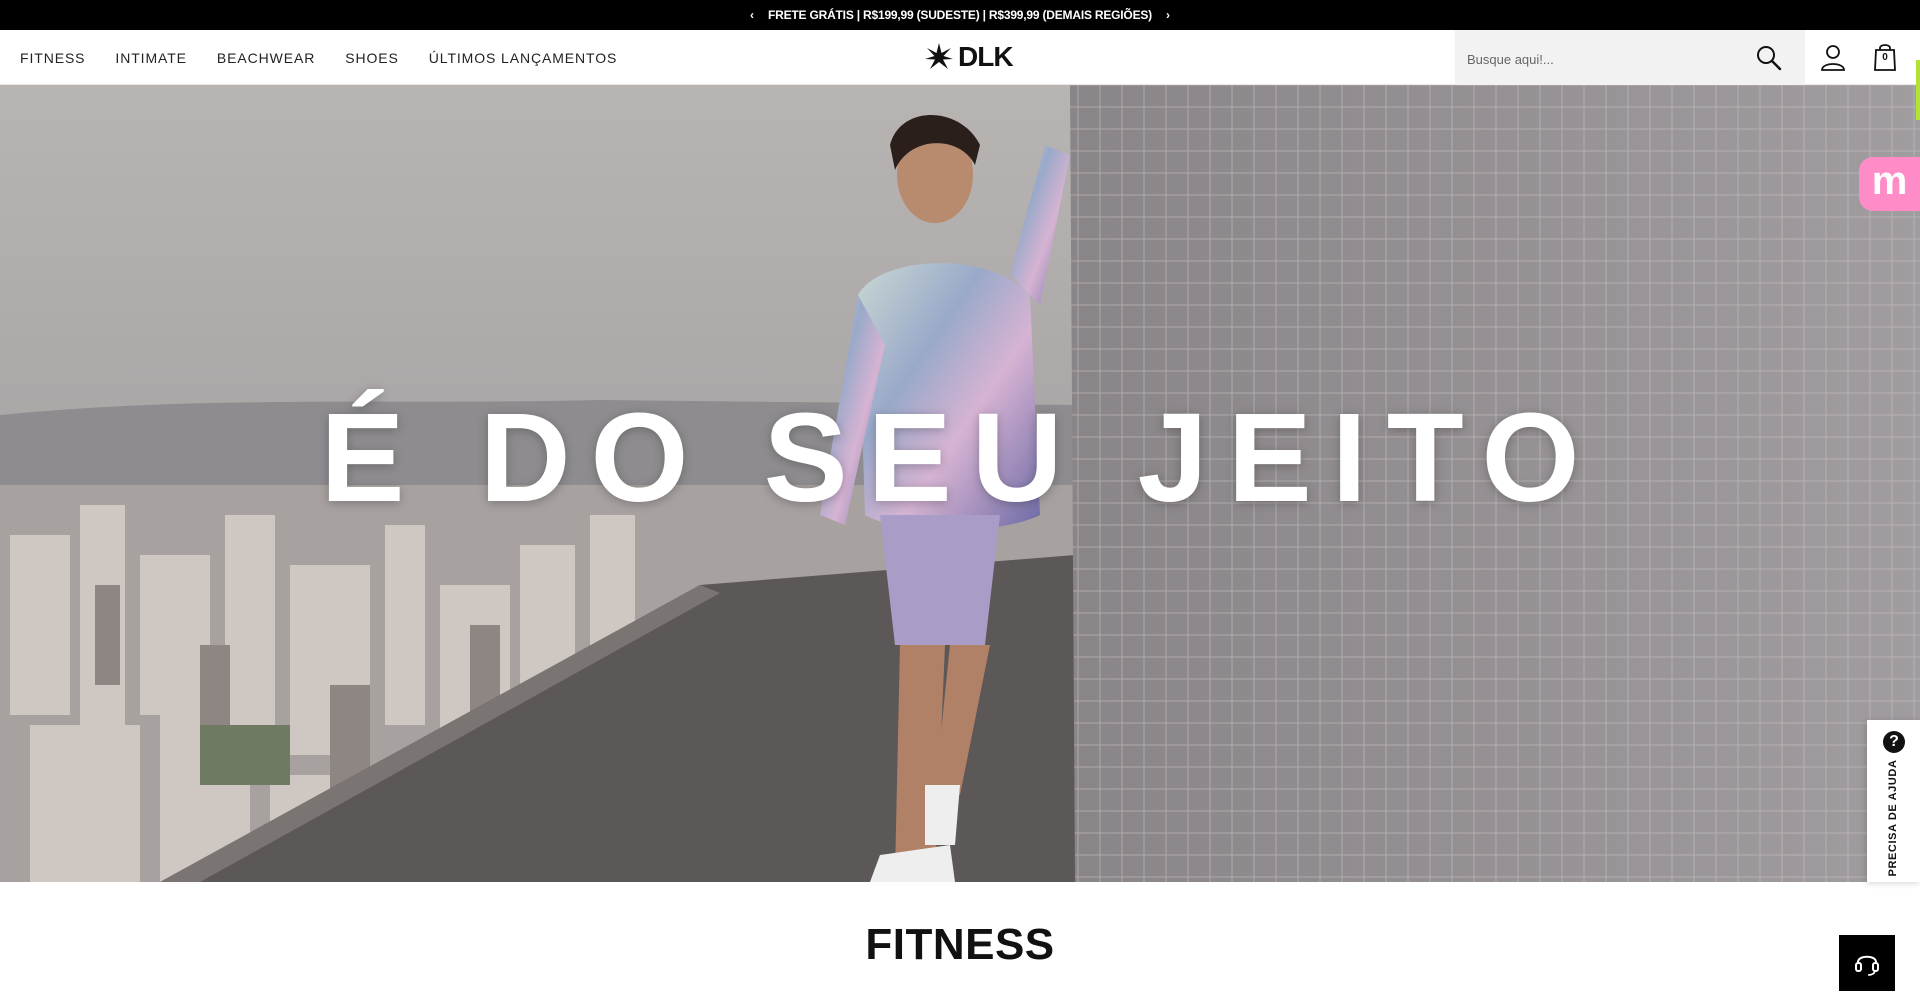  I want to click on question-icon: ?, so click(1894, 742).